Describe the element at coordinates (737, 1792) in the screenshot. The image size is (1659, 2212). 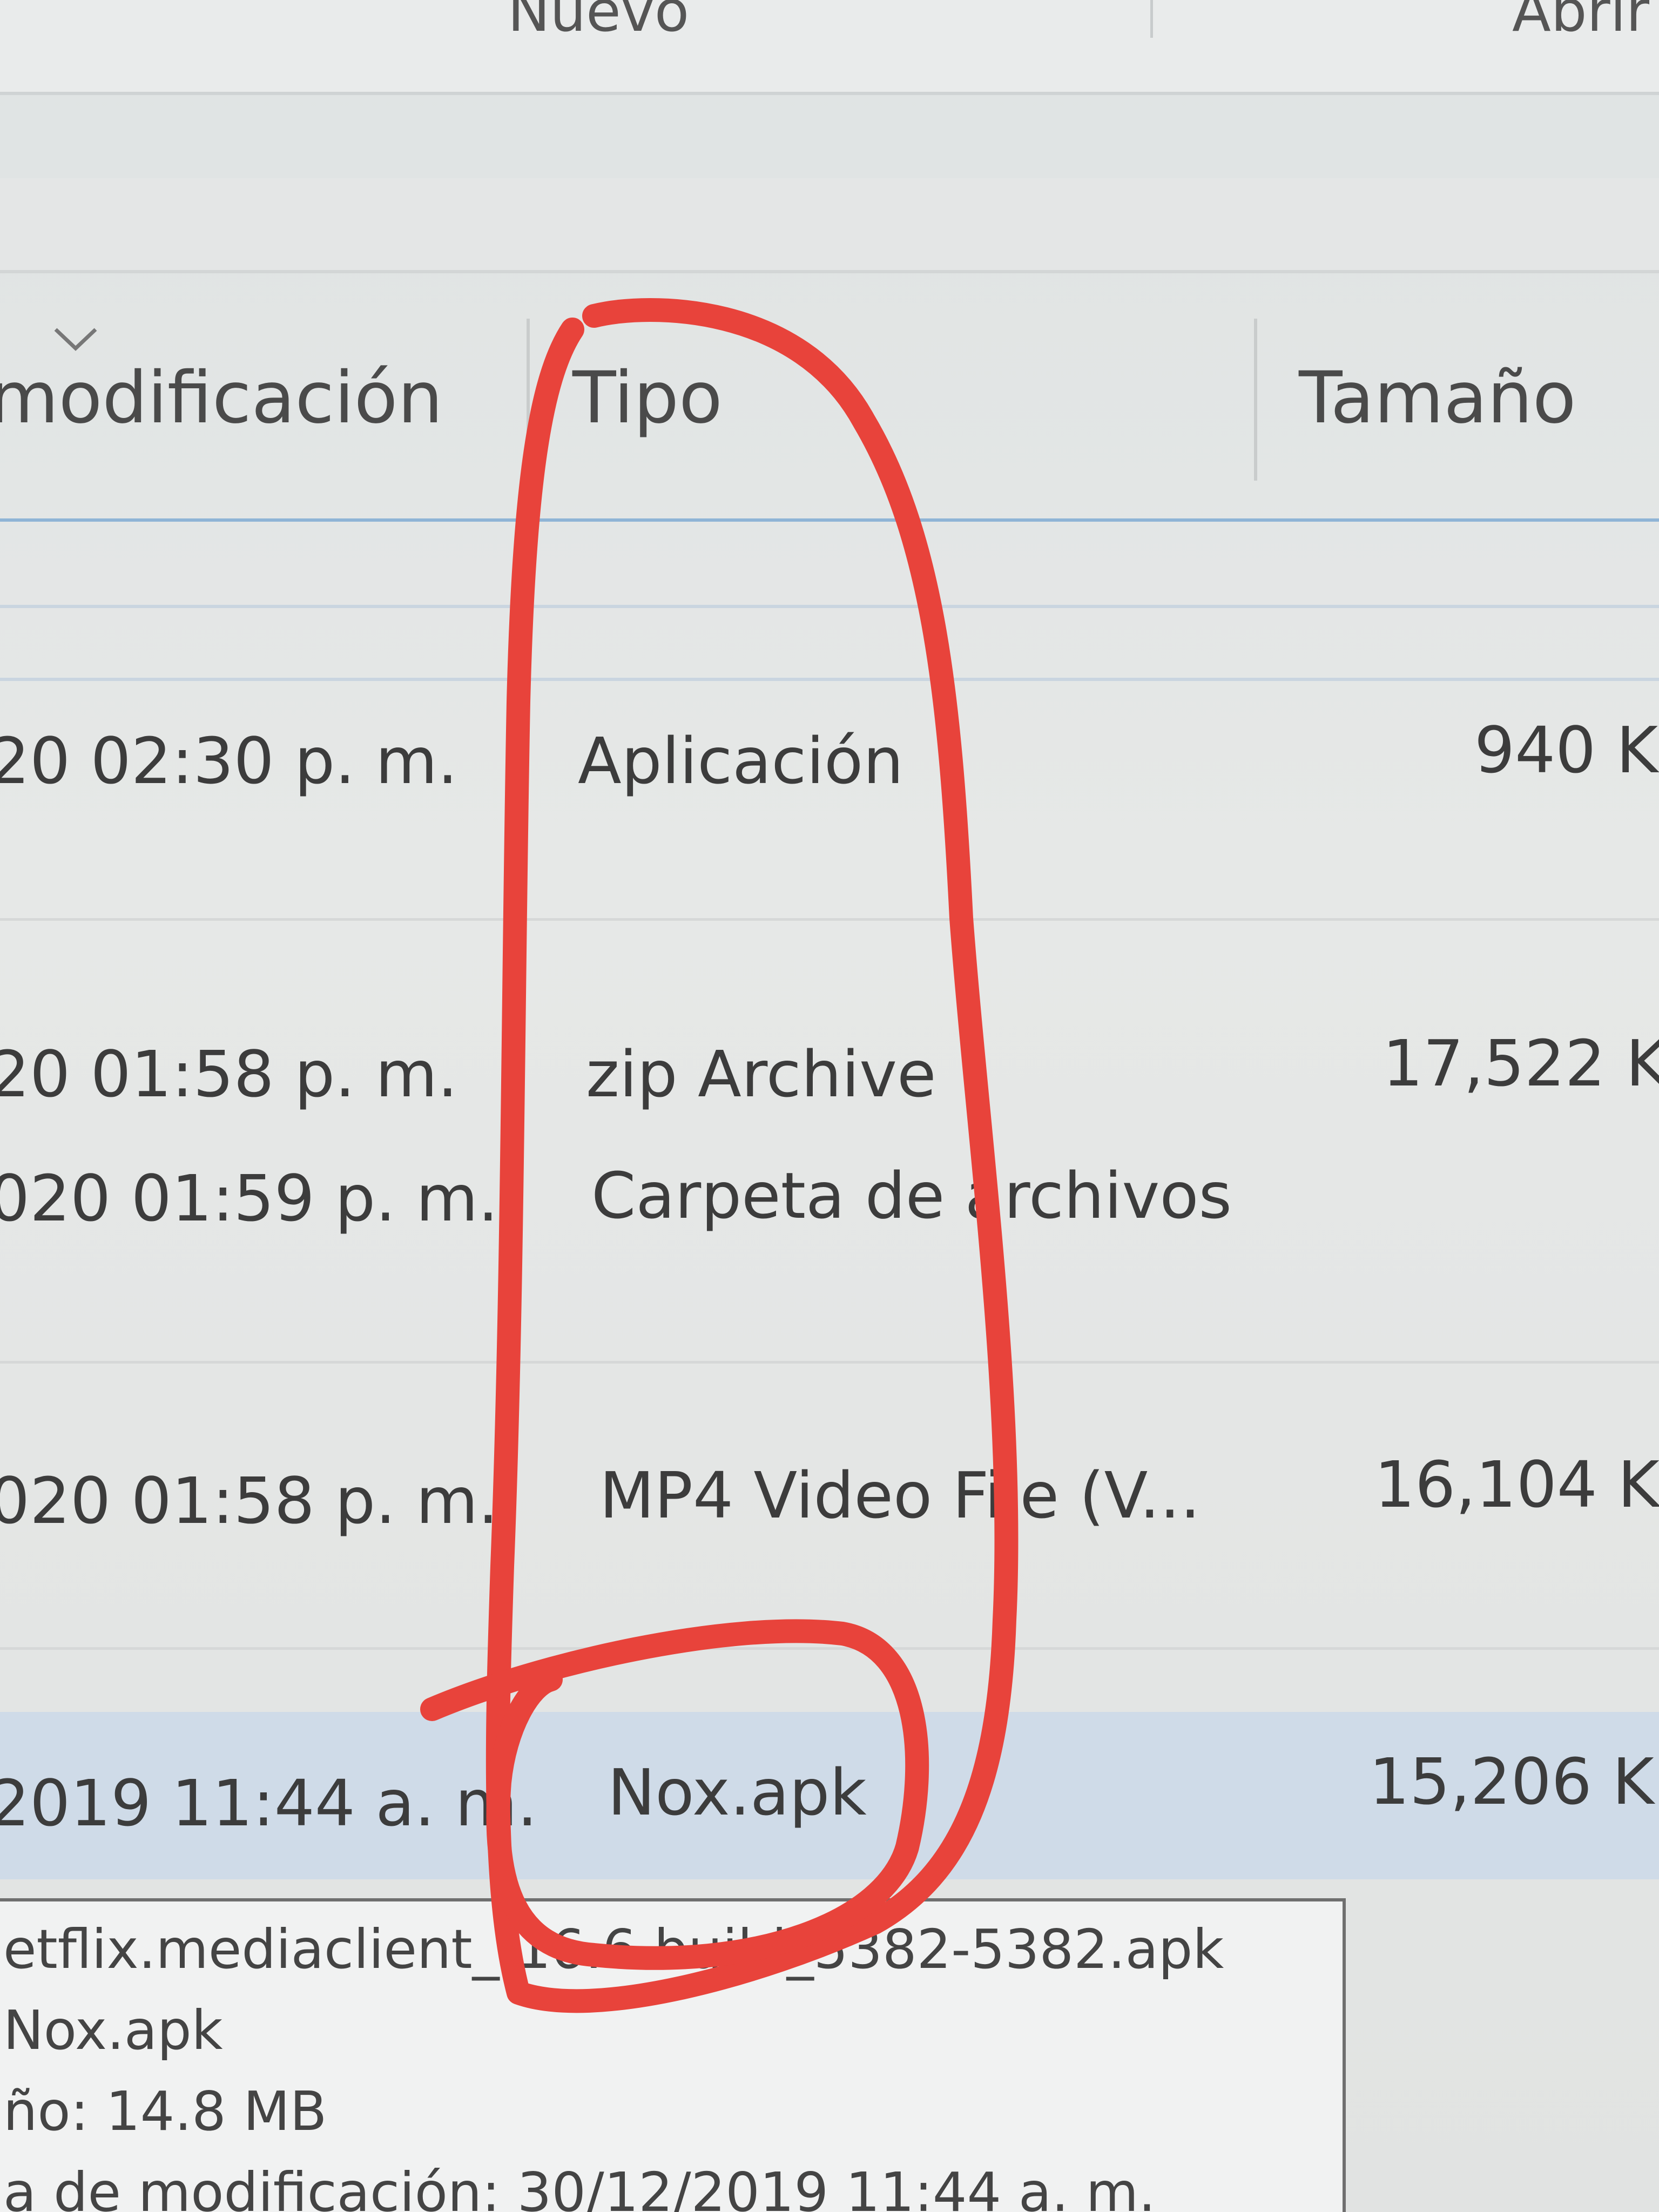
I see `row-type: Nox.apk` at that location.